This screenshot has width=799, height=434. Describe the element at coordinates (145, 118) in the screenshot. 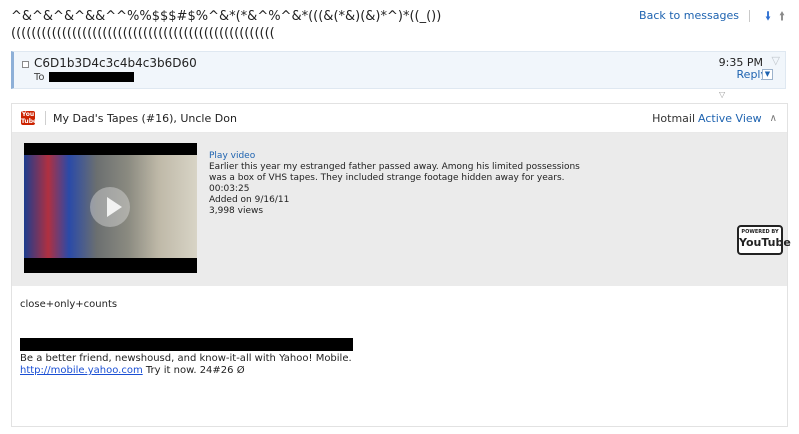

I see `video-title: My Dad's Tapes (#16), Uncle Don` at that location.